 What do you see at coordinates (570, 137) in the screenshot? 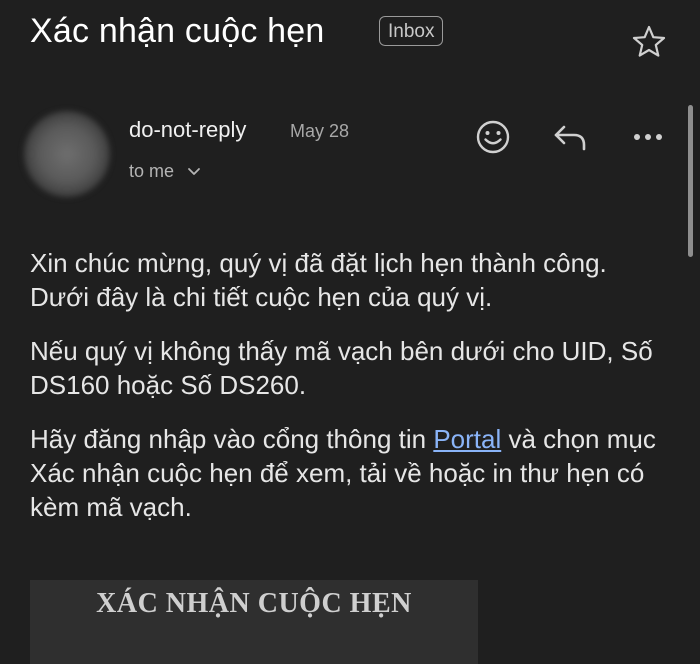
I see `reply-icon` at bounding box center [570, 137].